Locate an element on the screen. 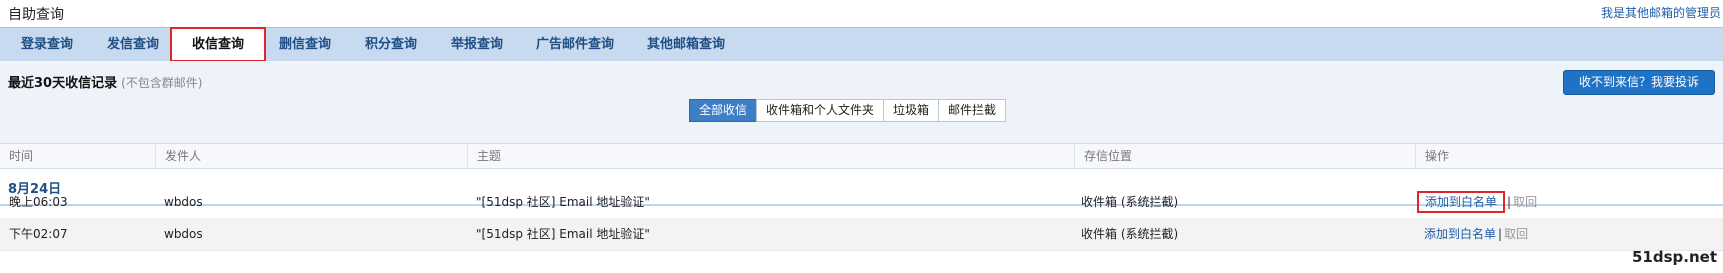  tab-other-mailbox-query: 其他邮箱查询 is located at coordinates (686, 44).